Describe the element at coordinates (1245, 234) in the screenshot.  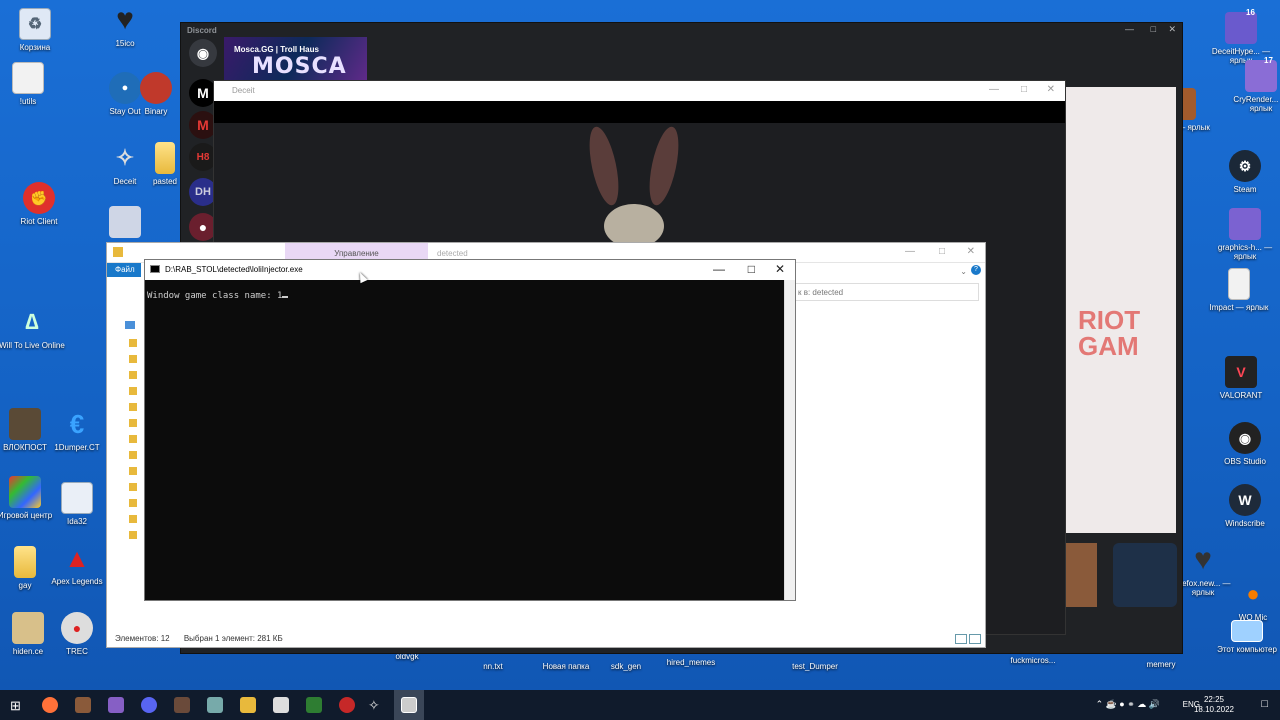
I see `desktop-icon-graphics: graphics-h... — ярлык` at that location.